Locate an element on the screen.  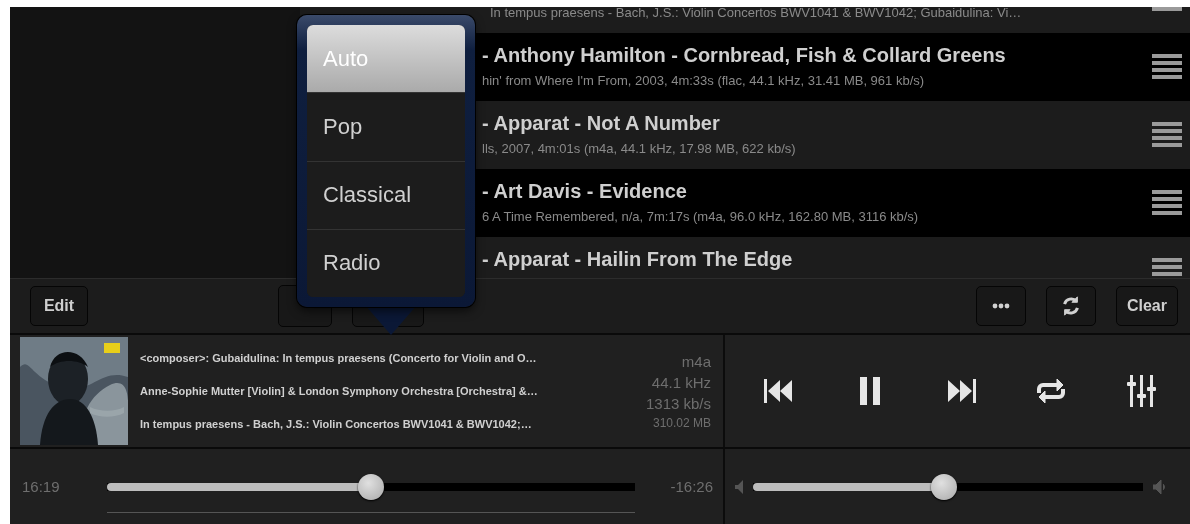
track-details: lls, 2007, 4m:01s (m4a, 44.1 kHz, 17.98 MB, 622 kb/s) is located at coordinates (639, 148).